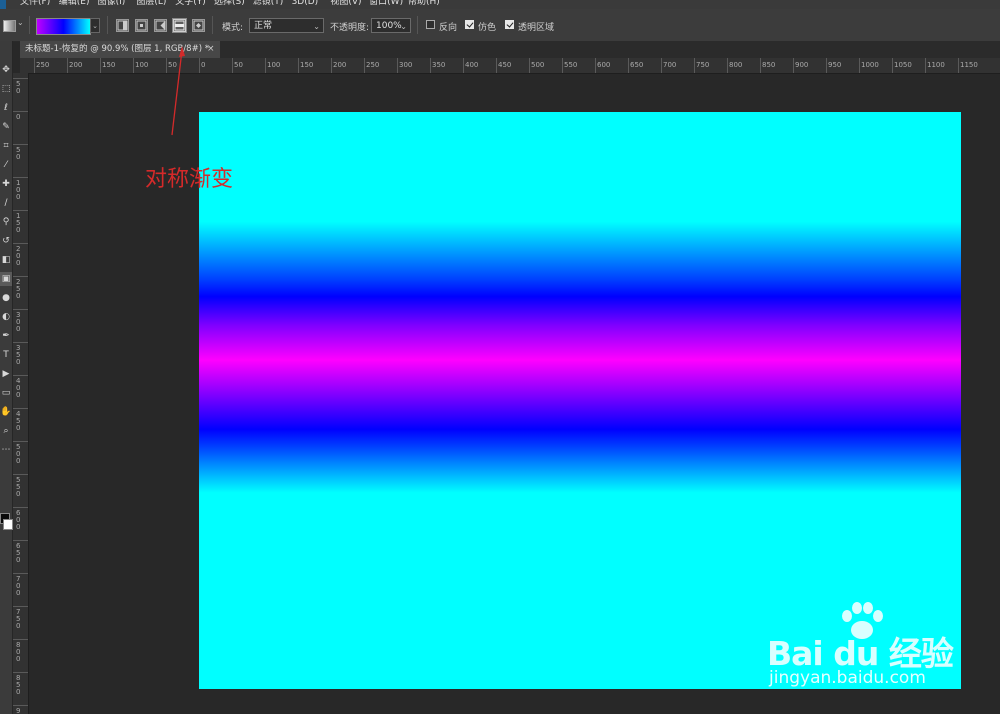 The image size is (1000, 714). Describe the element at coordinates (472, 65) in the screenshot. I see `ruler-label: 400` at that location.